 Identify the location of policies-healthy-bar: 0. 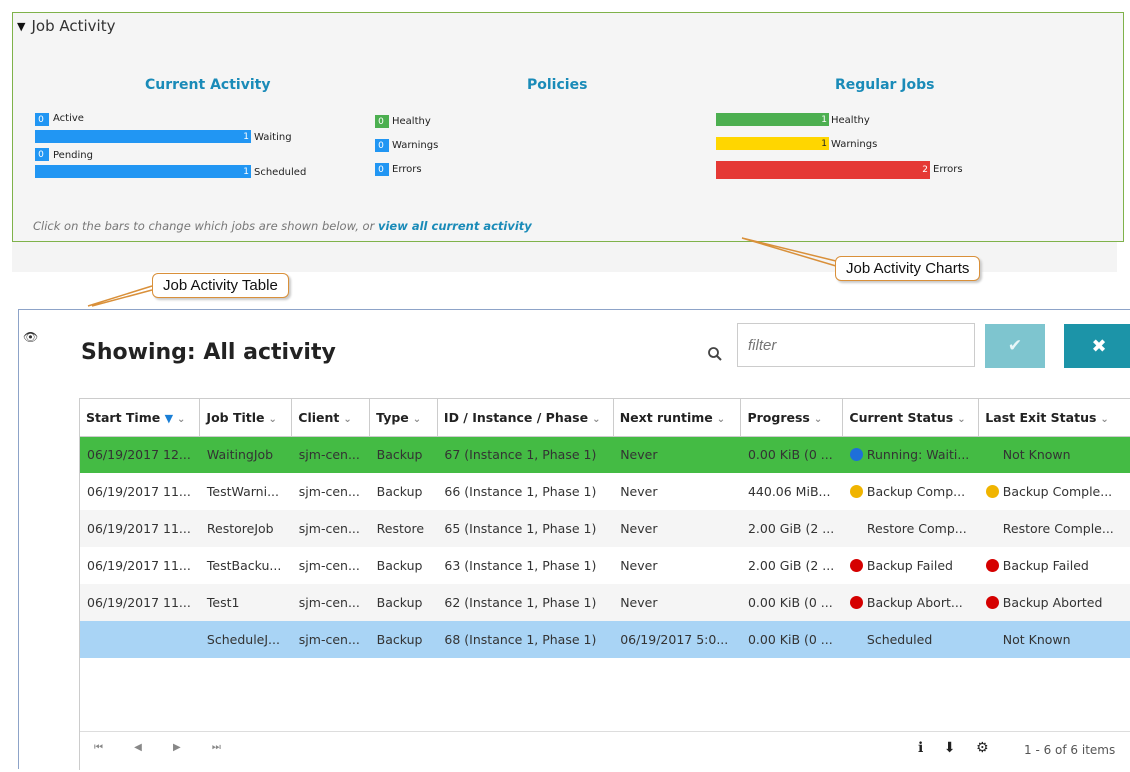
(382, 121).